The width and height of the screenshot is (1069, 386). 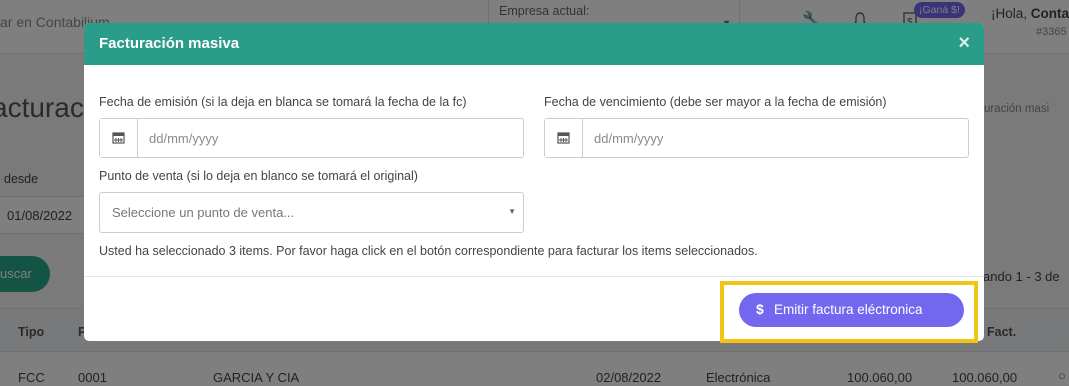 What do you see at coordinates (329, 138) in the screenshot?
I see `issue-date-input` at bounding box center [329, 138].